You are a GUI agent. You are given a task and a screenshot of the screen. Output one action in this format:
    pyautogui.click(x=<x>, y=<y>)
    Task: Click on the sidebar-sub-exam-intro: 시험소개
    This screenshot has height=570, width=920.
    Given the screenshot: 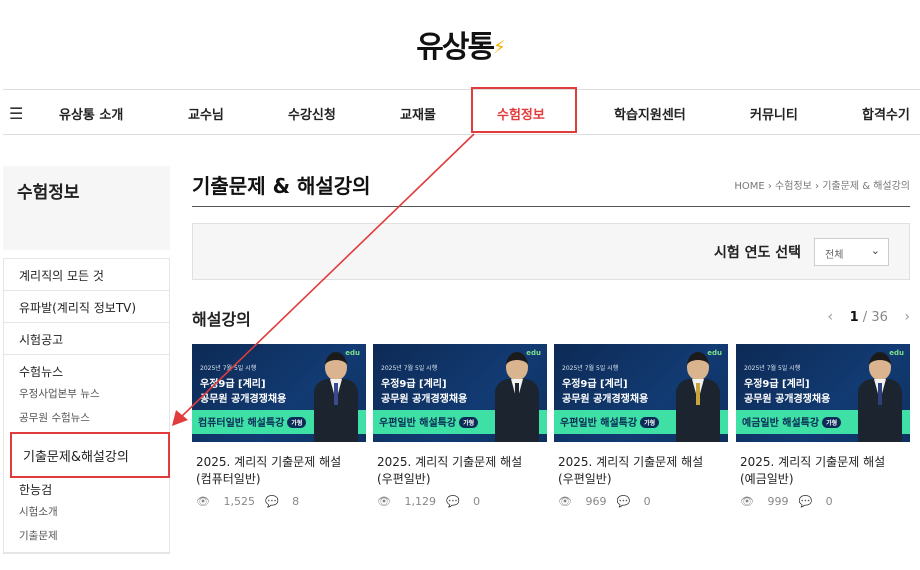 What is the action you would take?
    pyautogui.click(x=86, y=513)
    